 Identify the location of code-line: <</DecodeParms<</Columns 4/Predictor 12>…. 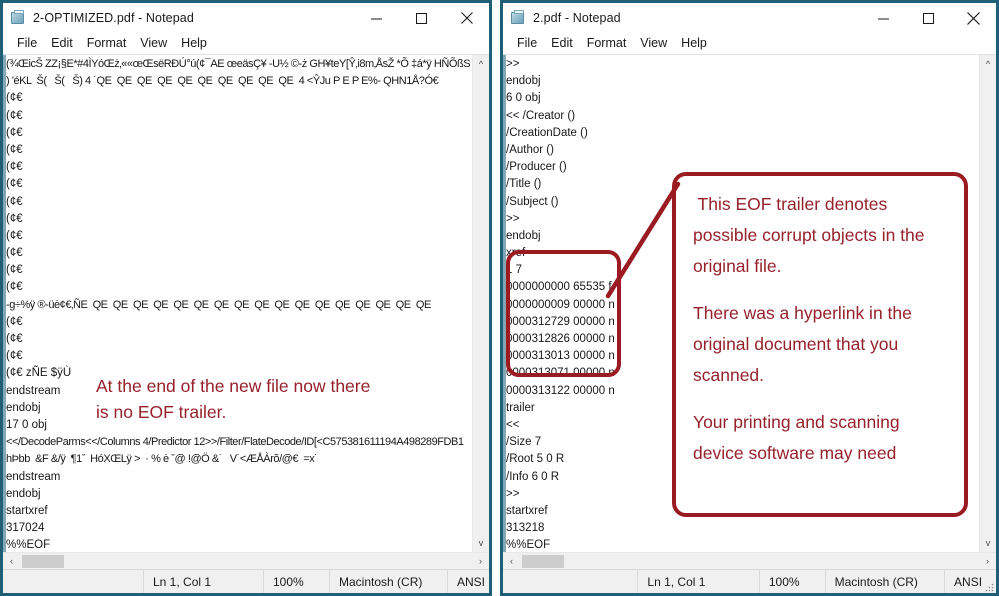
(235, 442).